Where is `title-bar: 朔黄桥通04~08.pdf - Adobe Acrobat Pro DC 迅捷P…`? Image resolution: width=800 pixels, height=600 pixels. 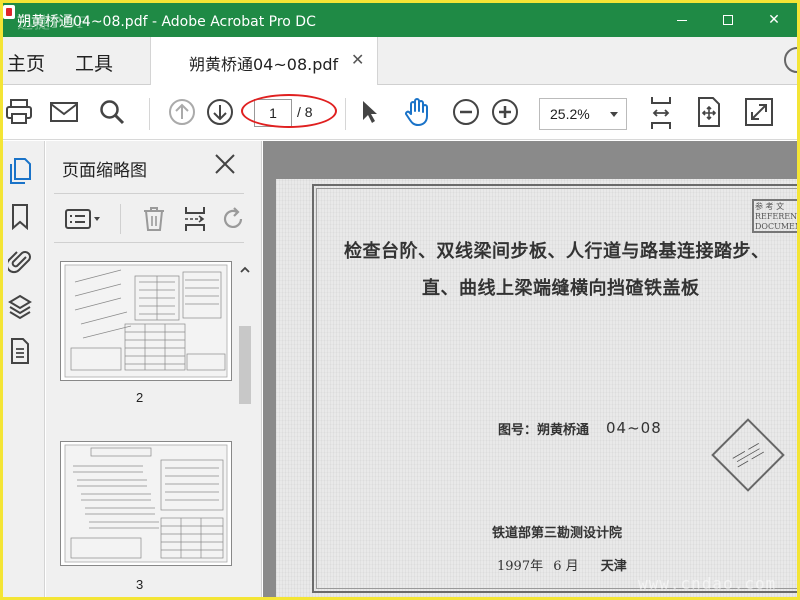 title-bar: 朔黄桥通04~08.pdf - Adobe Acrobat Pro DC 迅捷P… is located at coordinates (400, 20).